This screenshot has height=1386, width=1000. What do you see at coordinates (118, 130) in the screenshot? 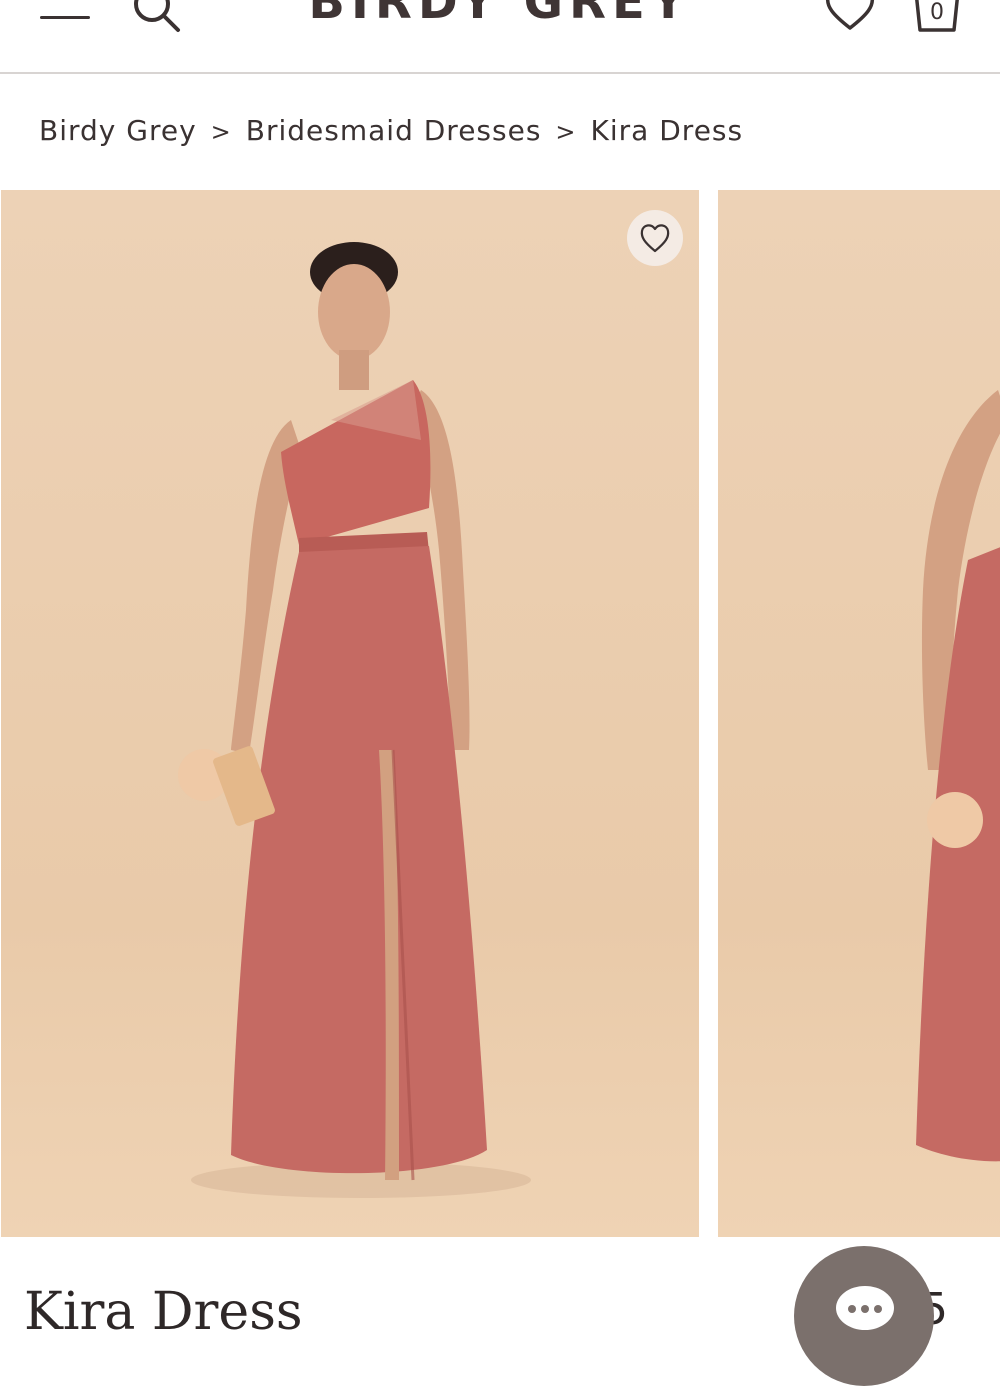
I see `breadcrumb-item-home: Birdy Grey` at bounding box center [118, 130].